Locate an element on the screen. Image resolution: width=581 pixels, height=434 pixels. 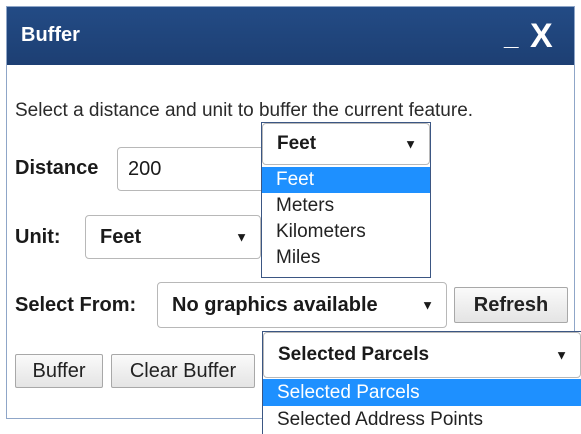
unit-label: Unit: is located at coordinates (38, 237).